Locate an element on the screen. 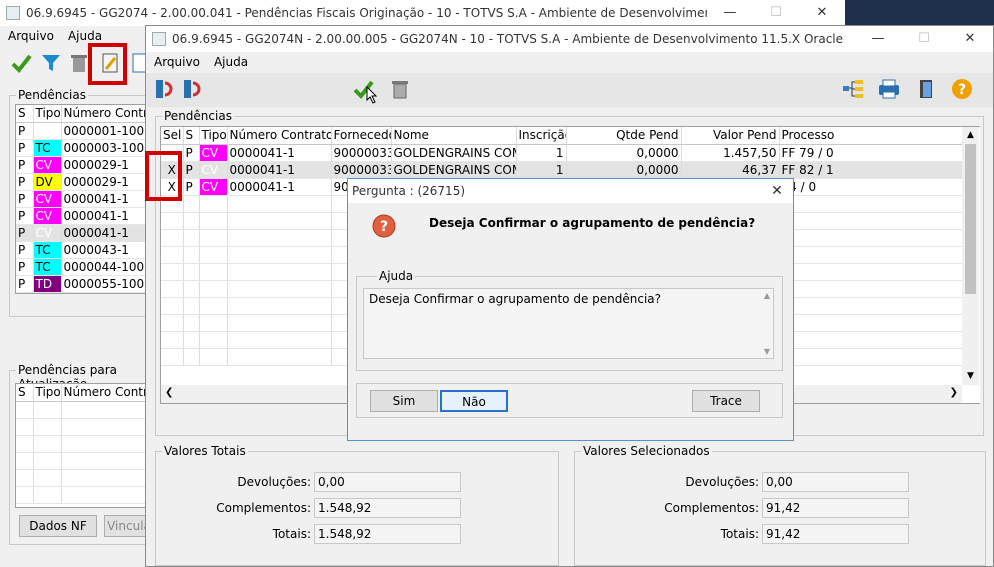  col-sel: Sel is located at coordinates (172, 136).